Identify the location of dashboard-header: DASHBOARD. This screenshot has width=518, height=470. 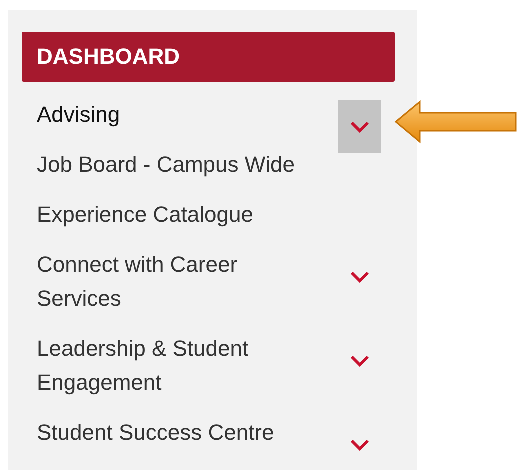
(208, 57).